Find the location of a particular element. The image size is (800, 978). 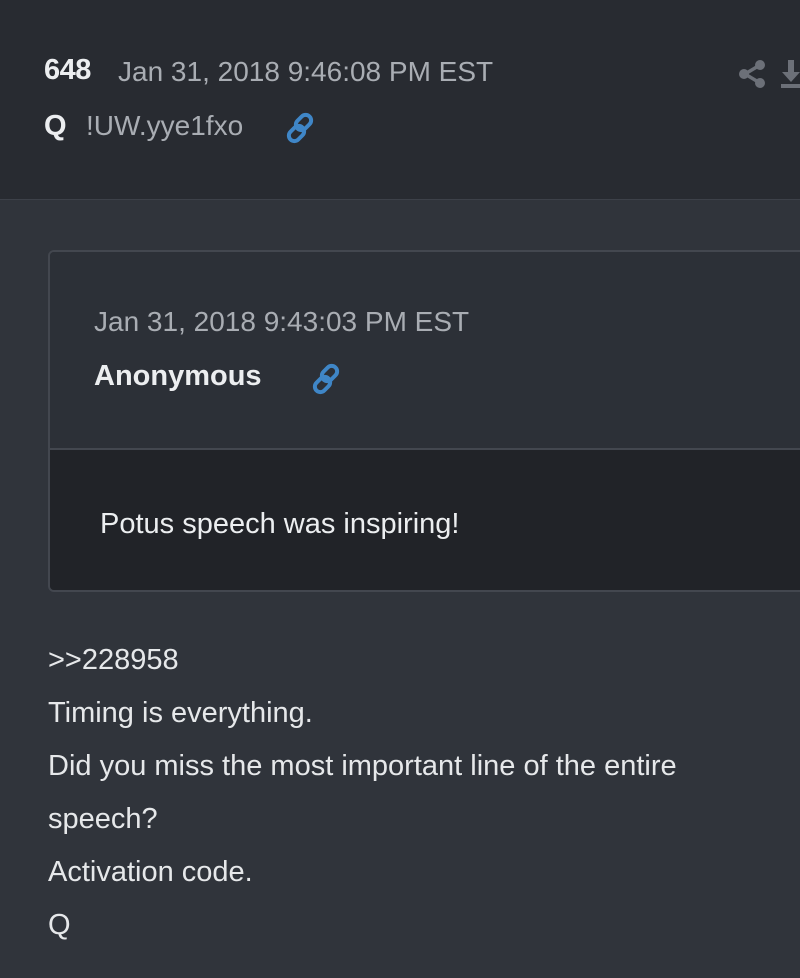

post-date: Jan 31, 2018 9:46:08 PM EST is located at coordinates (306, 71).